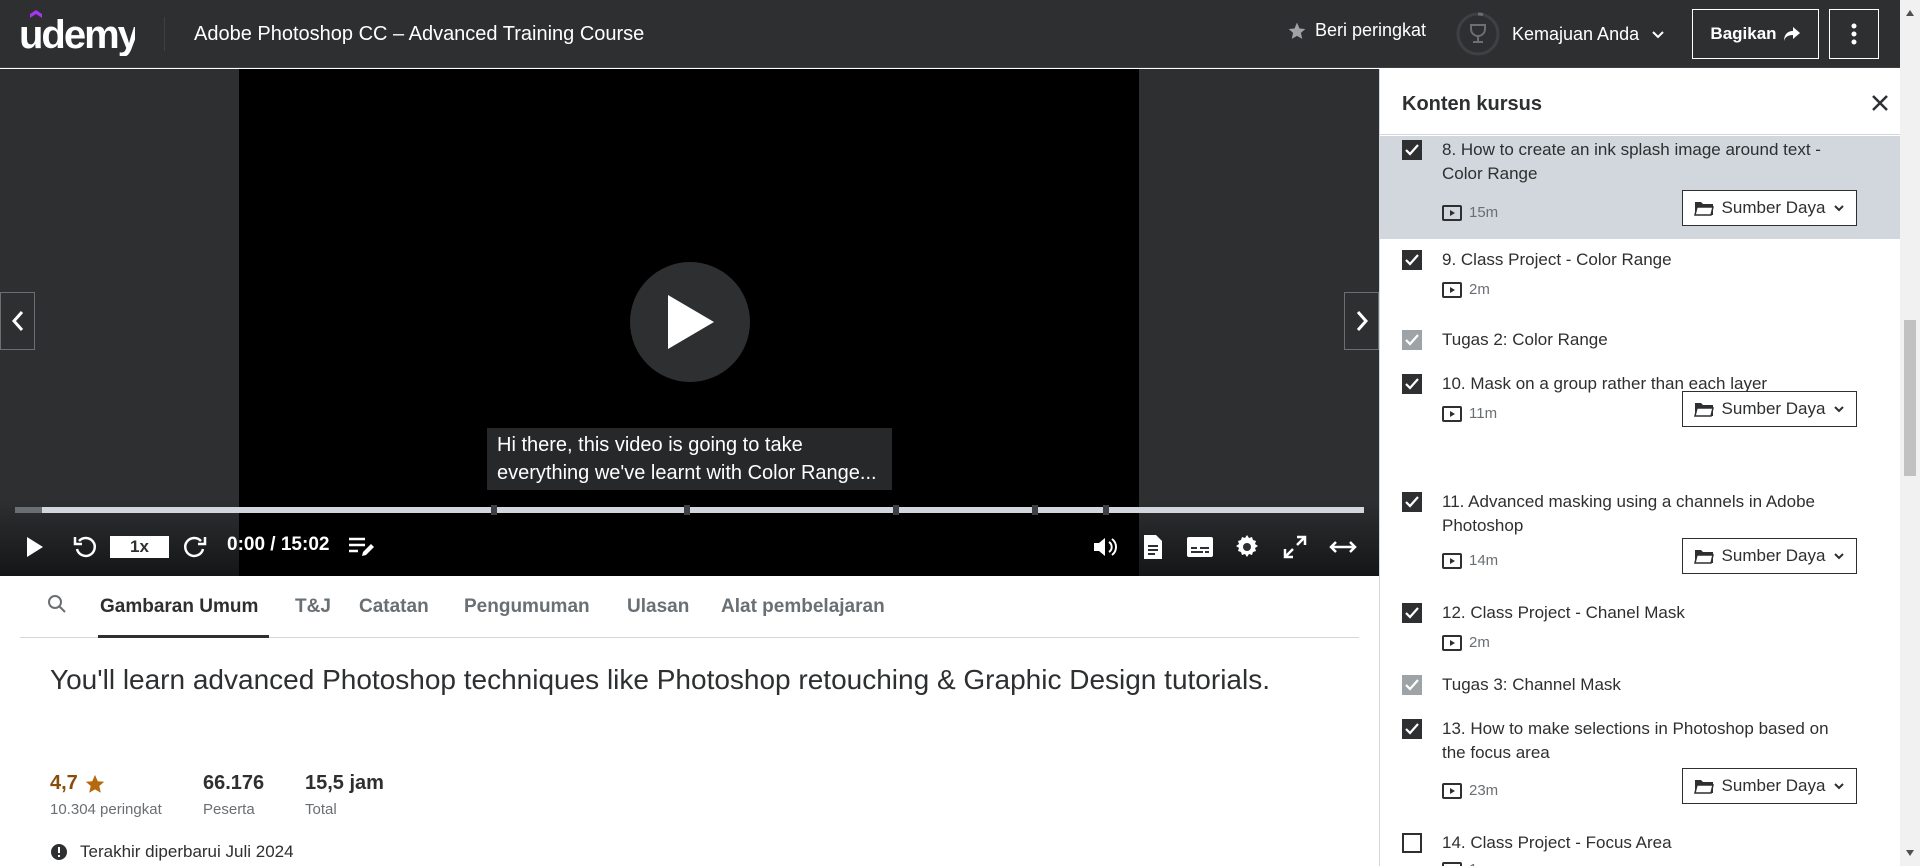 This screenshot has width=1920, height=866. What do you see at coordinates (179, 607) in the screenshot?
I see `tab-overview: Gambaran Umum` at bounding box center [179, 607].